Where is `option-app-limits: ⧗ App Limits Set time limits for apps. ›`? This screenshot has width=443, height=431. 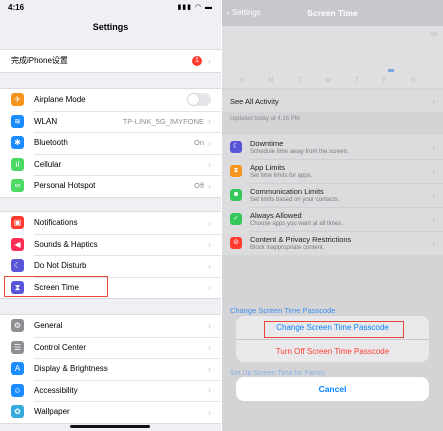
option-app-limits: ⧗ App Limits Set time limits for apps. › is located at coordinates (332, 171).